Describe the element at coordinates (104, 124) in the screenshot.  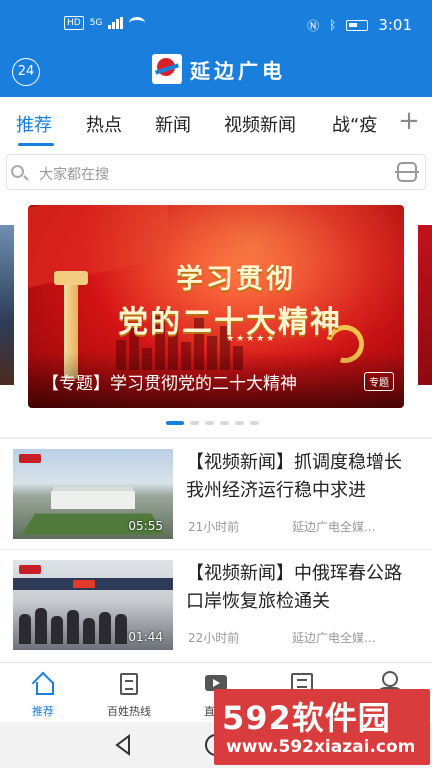
I see `tab-hot: 热点` at that location.